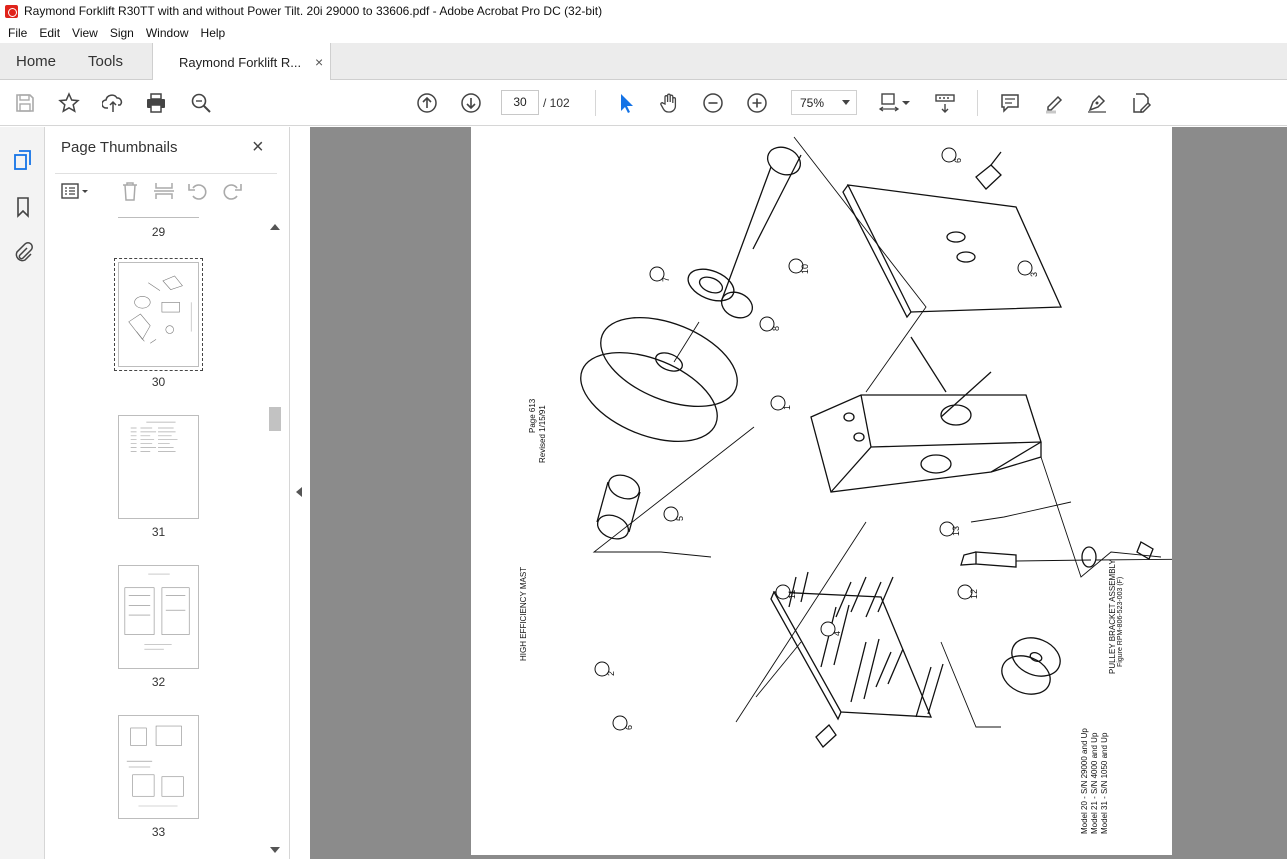 Image resolution: width=1287 pixels, height=859 pixels. What do you see at coordinates (1120, 621) in the screenshot?
I see `figure-number-text: Figure RPM-806-523-003 (F)` at bounding box center [1120, 621].